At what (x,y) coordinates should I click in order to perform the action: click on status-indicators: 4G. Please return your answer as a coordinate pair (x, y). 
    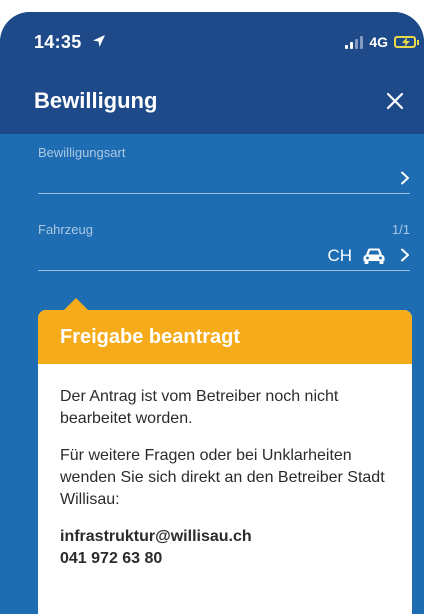
    Looking at the image, I should click on (382, 42).